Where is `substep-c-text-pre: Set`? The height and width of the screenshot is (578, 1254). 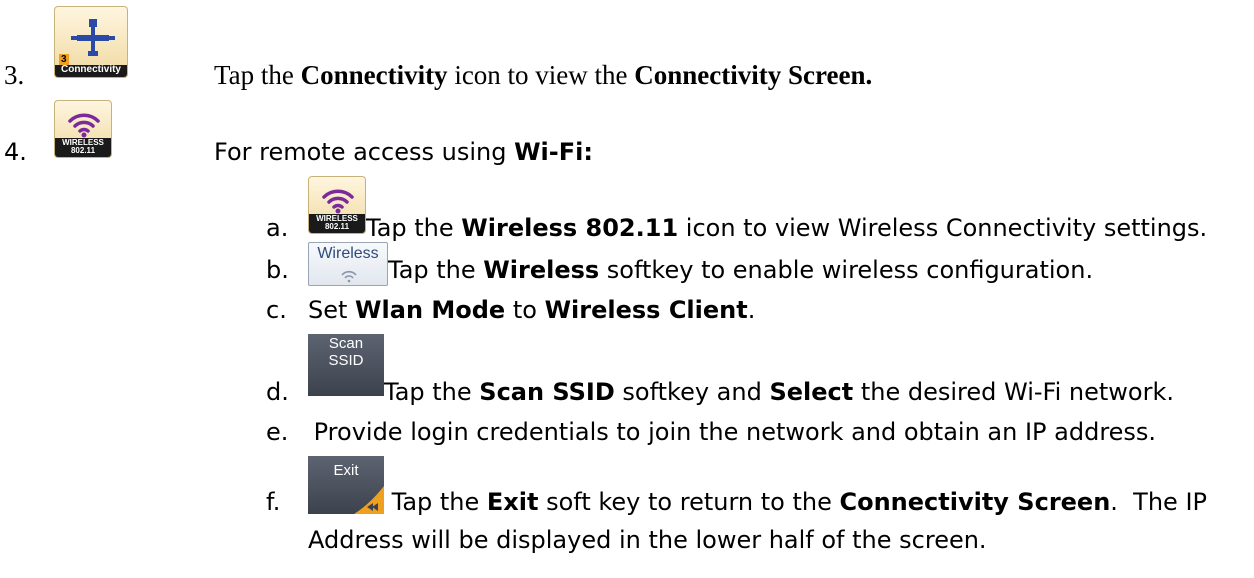 substep-c-text-pre: Set is located at coordinates (332, 310).